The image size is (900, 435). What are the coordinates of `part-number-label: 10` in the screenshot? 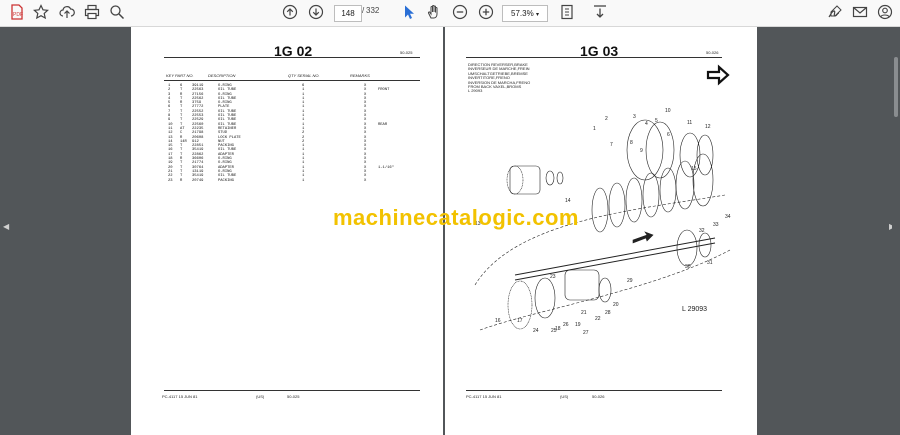 It's located at (668, 111).